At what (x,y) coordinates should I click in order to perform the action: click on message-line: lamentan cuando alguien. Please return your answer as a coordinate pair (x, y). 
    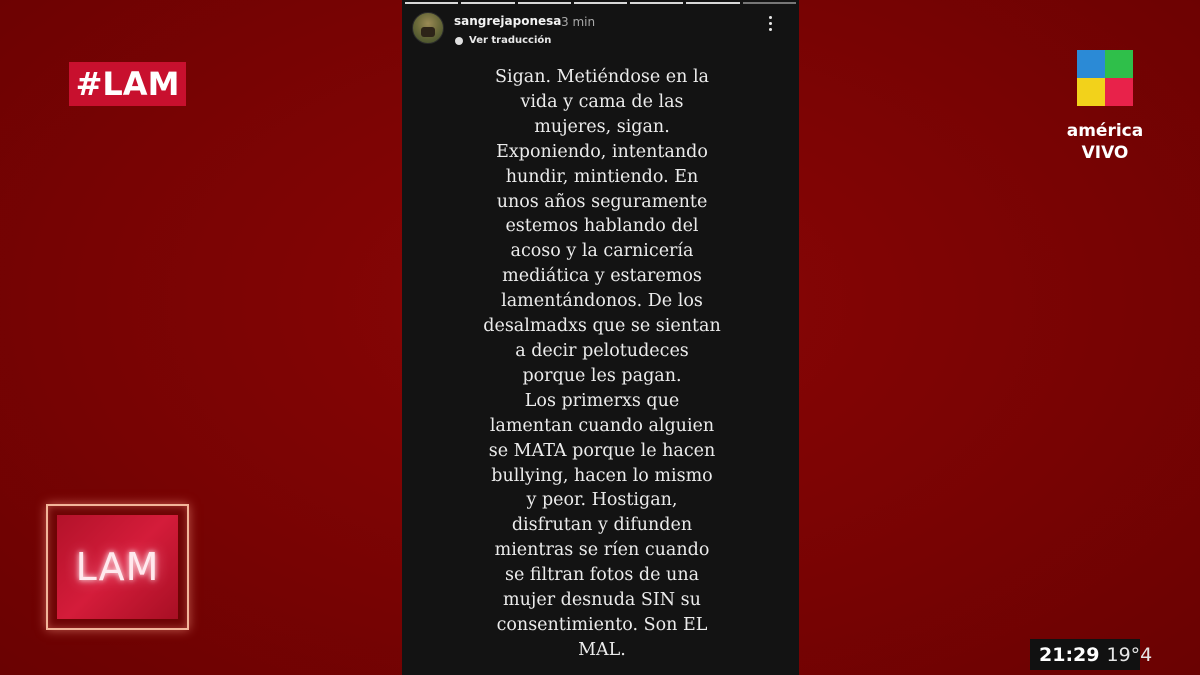
    Looking at the image, I should click on (602, 425).